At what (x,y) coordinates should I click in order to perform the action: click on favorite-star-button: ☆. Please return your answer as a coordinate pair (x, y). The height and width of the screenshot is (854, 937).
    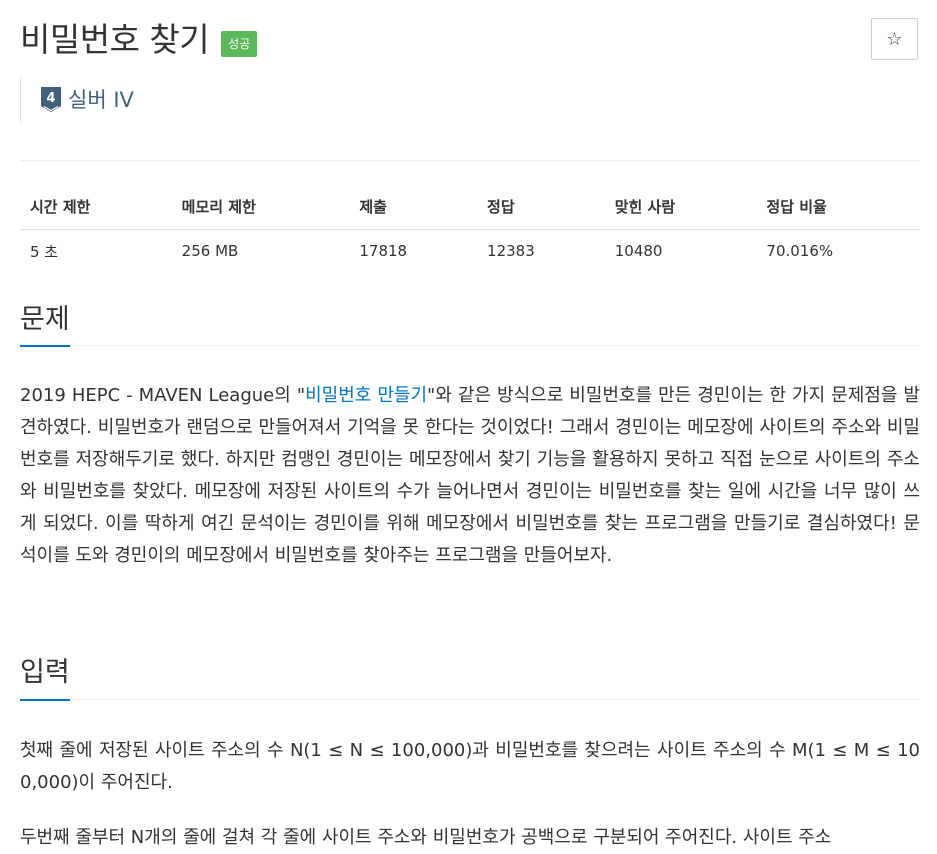
    Looking at the image, I should click on (894, 39).